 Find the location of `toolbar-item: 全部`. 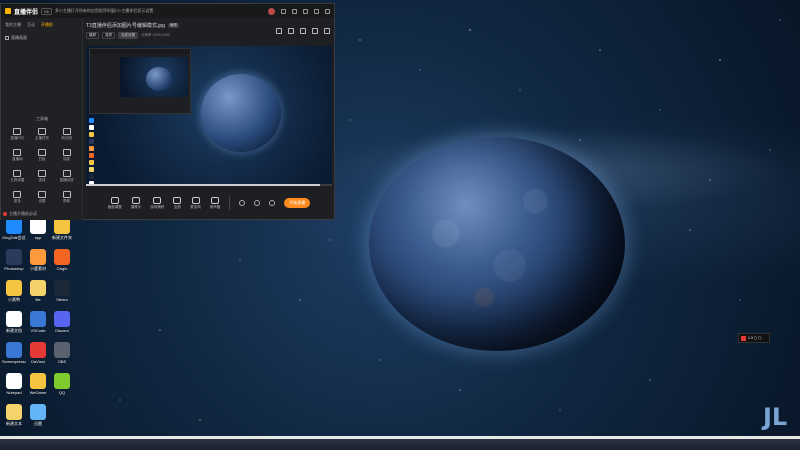

toolbar-item: 全部 is located at coordinates (177, 203).